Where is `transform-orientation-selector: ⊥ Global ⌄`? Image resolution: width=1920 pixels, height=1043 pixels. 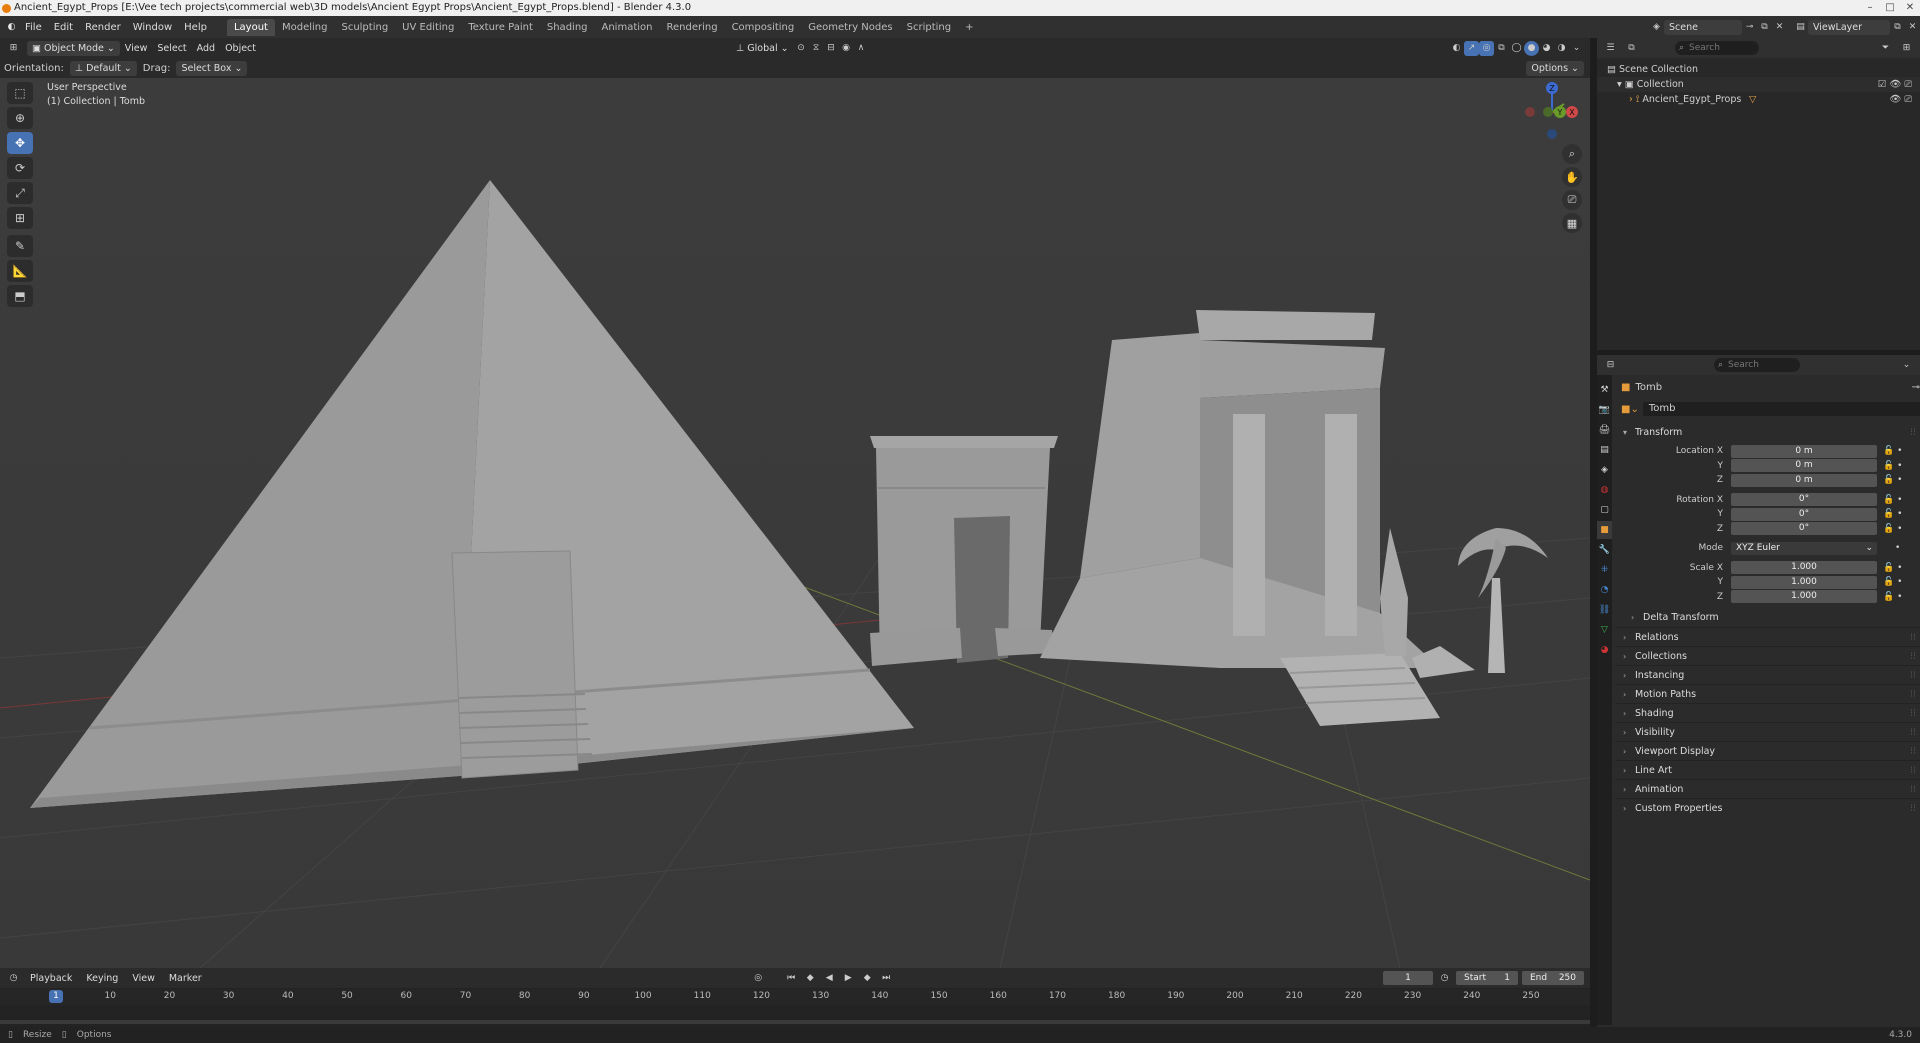 transform-orientation-selector: ⊥ Global ⌄ is located at coordinates (762, 48).